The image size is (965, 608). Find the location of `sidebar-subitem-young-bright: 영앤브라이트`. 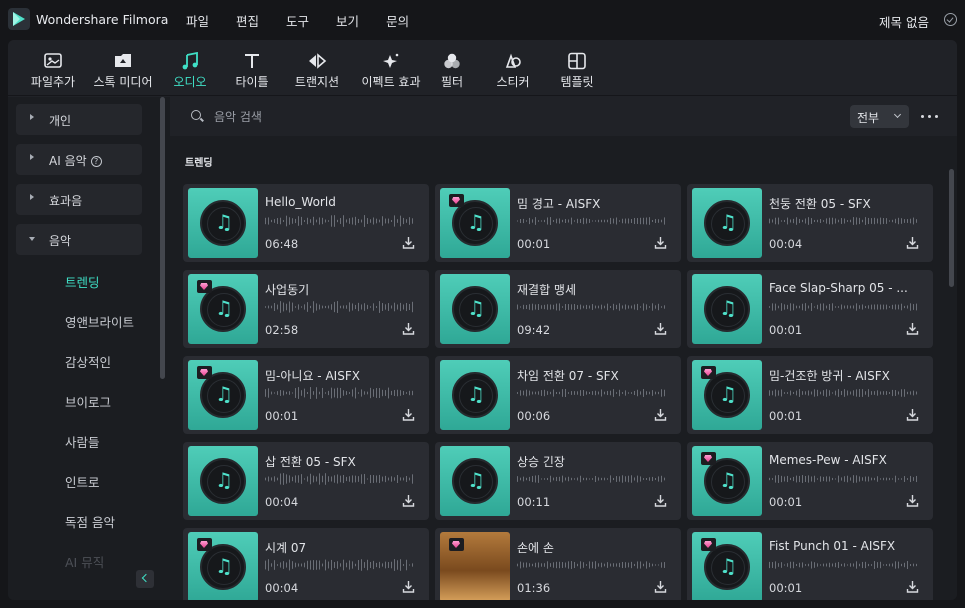

sidebar-subitem-young-bright: 영앤브라이트 is located at coordinates (99, 321).